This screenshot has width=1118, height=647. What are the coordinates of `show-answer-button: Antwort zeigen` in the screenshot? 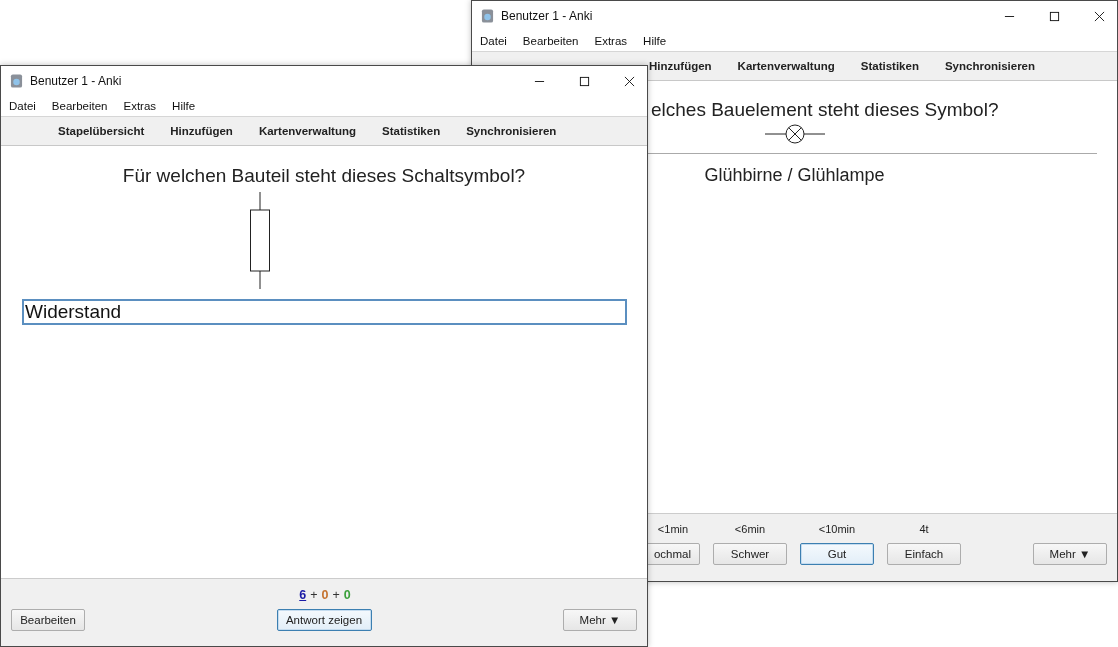 It's located at (324, 620).